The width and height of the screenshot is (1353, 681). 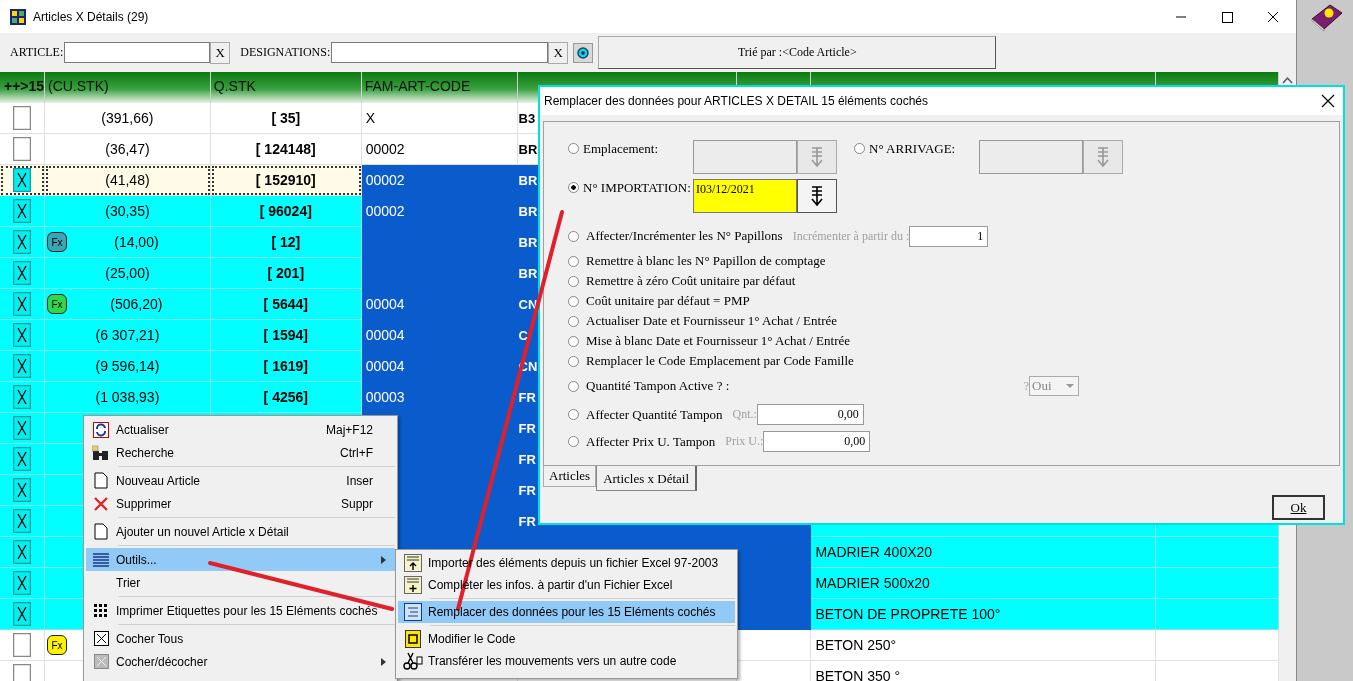 What do you see at coordinates (439, 397) in the screenshot?
I see `table-cell: 00003` at bounding box center [439, 397].